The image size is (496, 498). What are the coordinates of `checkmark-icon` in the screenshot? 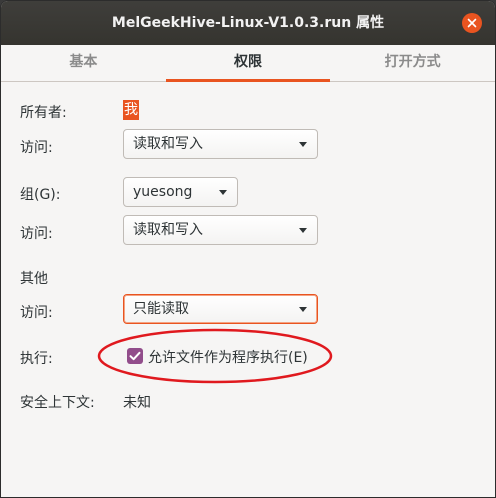 It's located at (135, 356).